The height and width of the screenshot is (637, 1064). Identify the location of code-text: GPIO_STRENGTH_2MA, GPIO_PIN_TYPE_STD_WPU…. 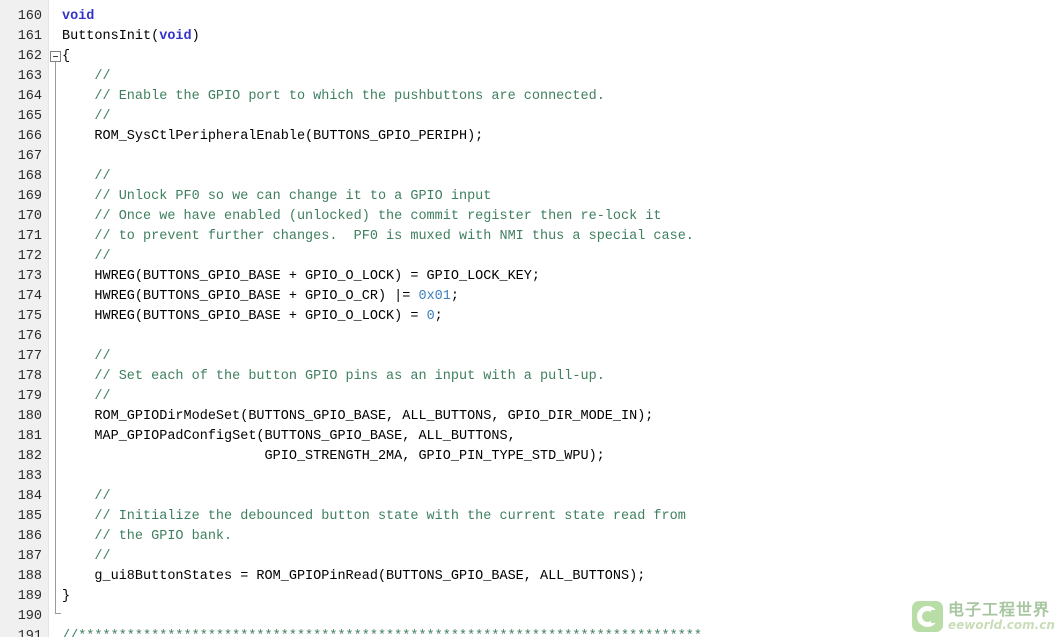
(333, 457).